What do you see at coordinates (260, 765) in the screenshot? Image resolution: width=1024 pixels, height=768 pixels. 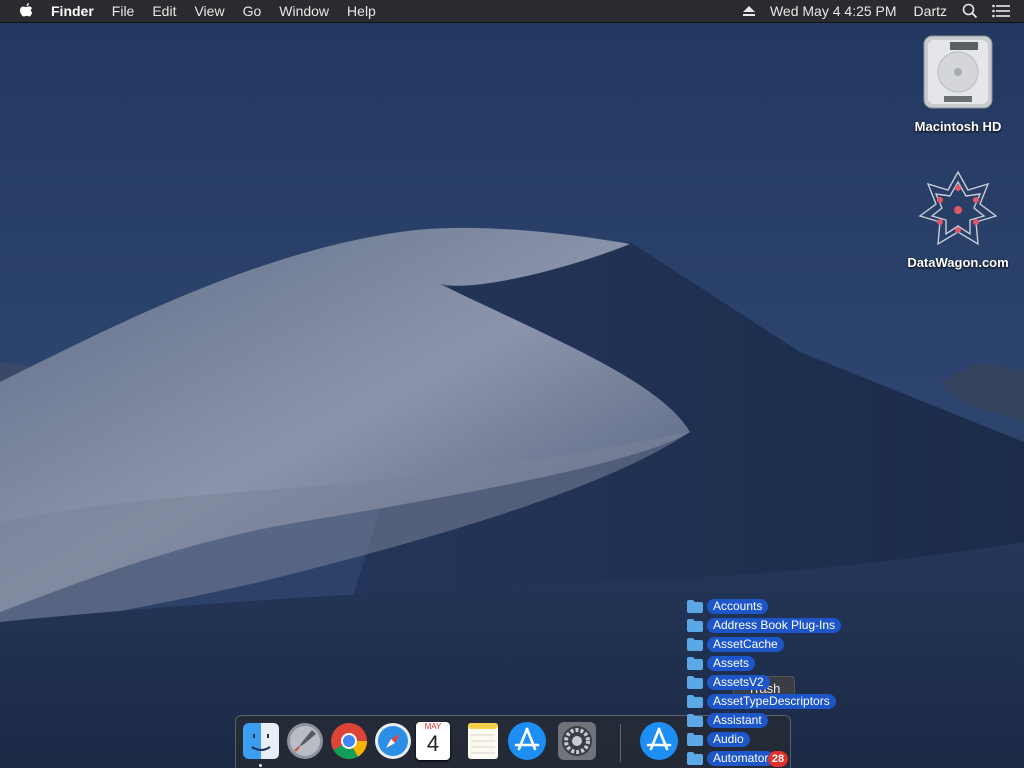 I see `running-indicator` at bounding box center [260, 765].